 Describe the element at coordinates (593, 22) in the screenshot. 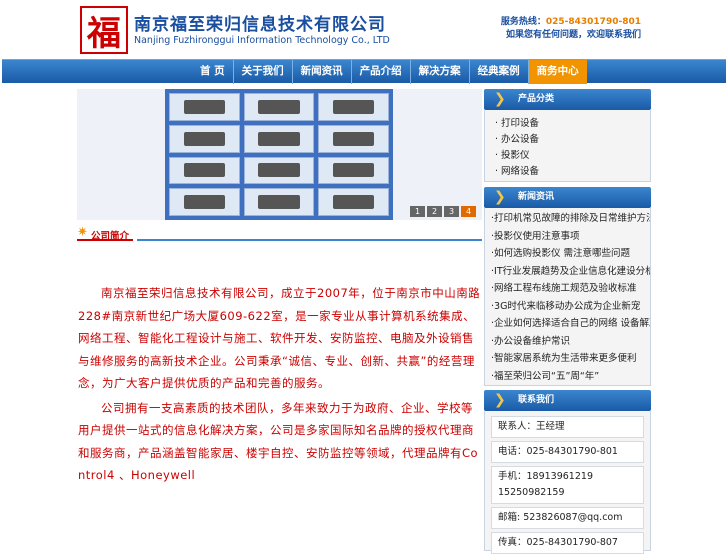

I see `hotline-number: 025-84301790-801` at that location.